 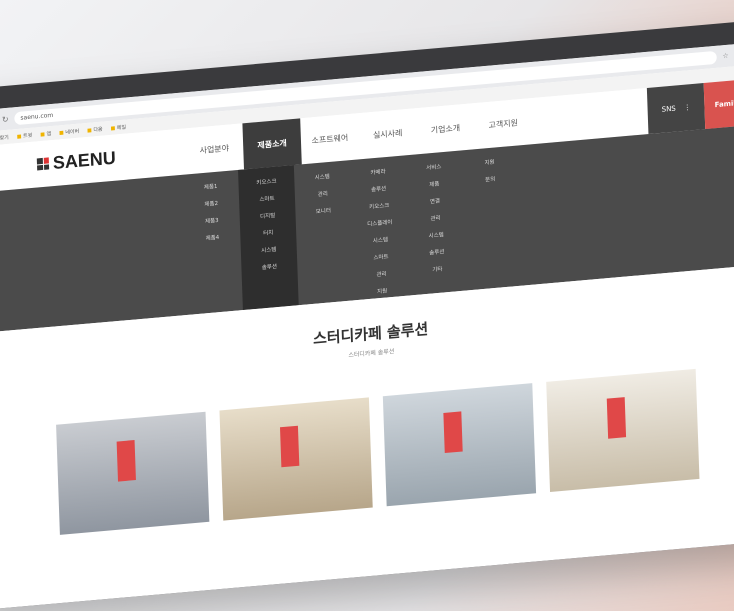 I want to click on nav-item-active: 제품소개, so click(x=271, y=143).